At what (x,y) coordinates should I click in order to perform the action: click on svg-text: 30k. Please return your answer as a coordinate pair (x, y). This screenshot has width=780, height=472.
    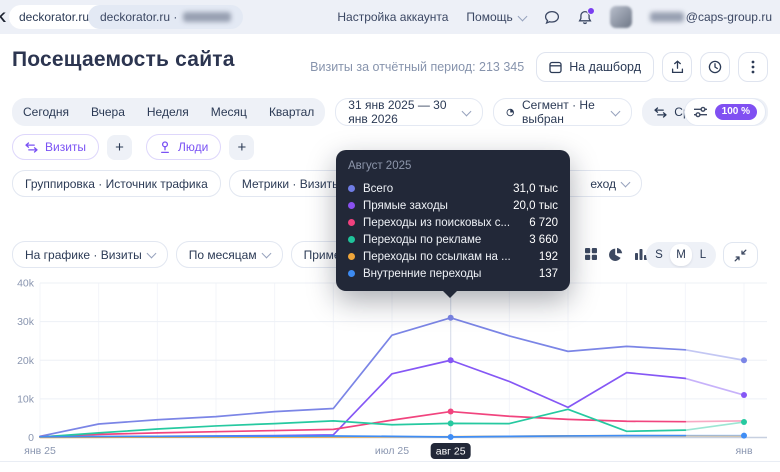
    Looking at the image, I should click on (26, 322).